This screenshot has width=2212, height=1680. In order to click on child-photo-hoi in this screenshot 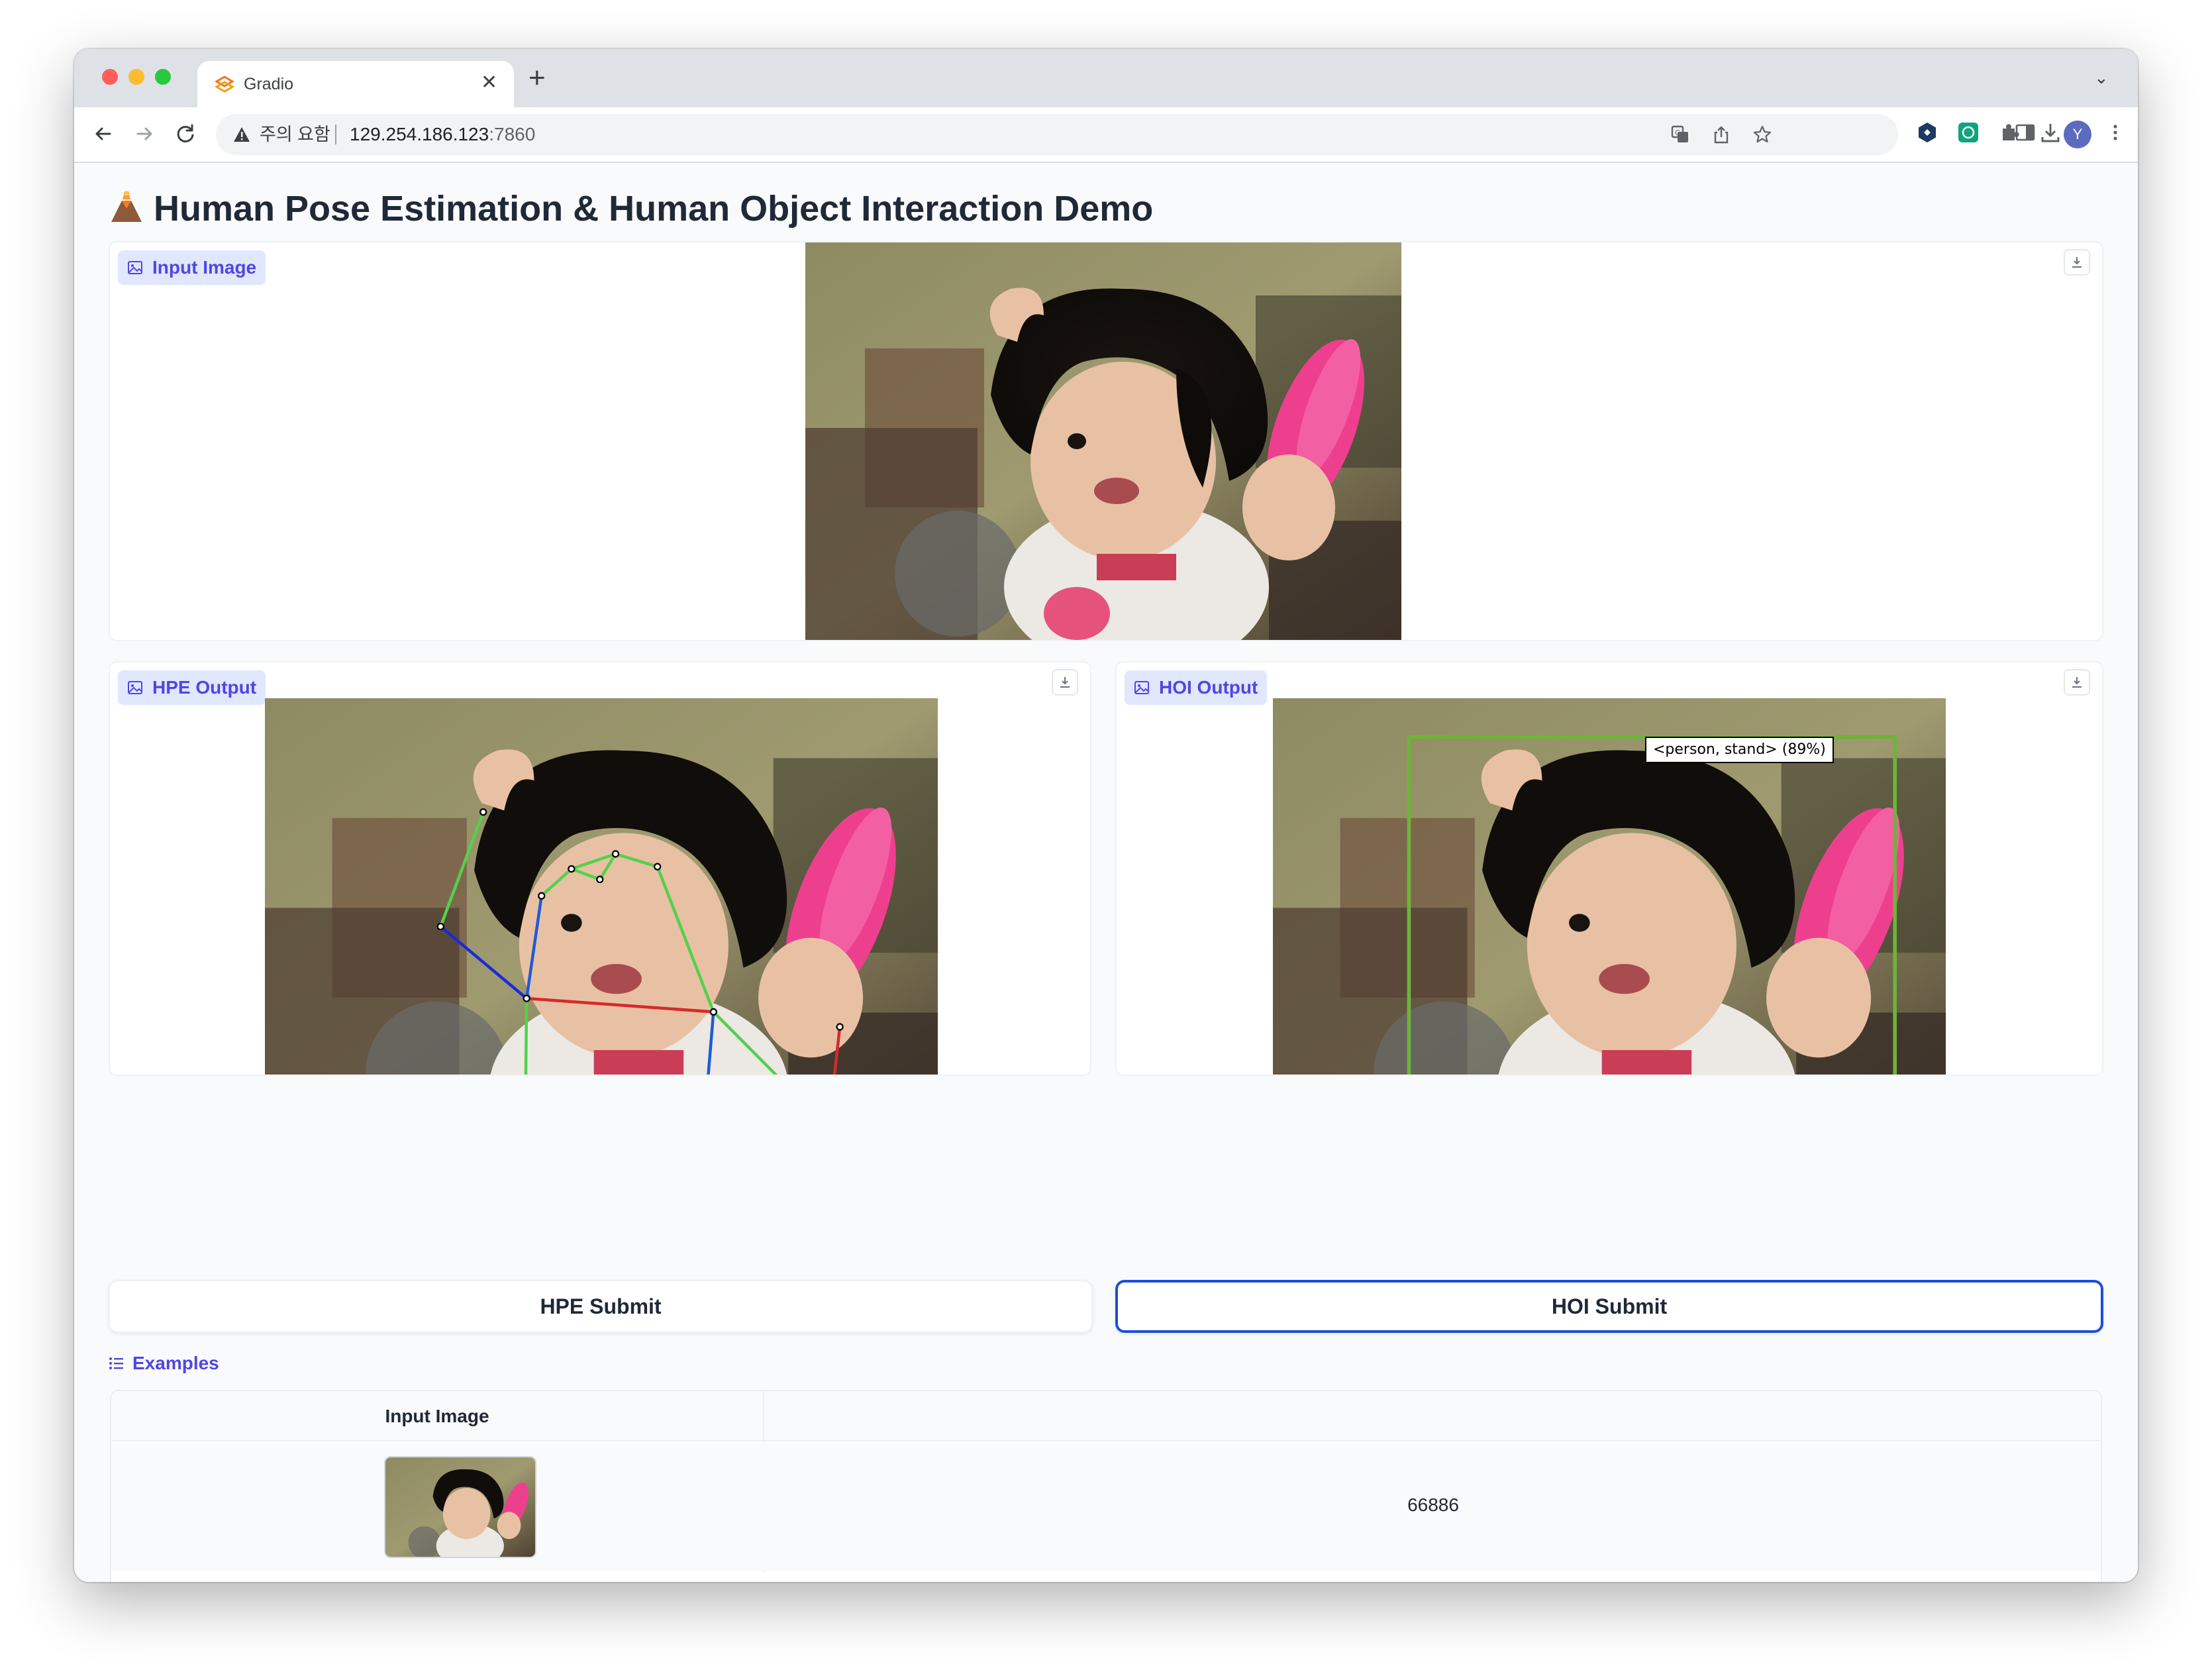, I will do `click(1609, 886)`.